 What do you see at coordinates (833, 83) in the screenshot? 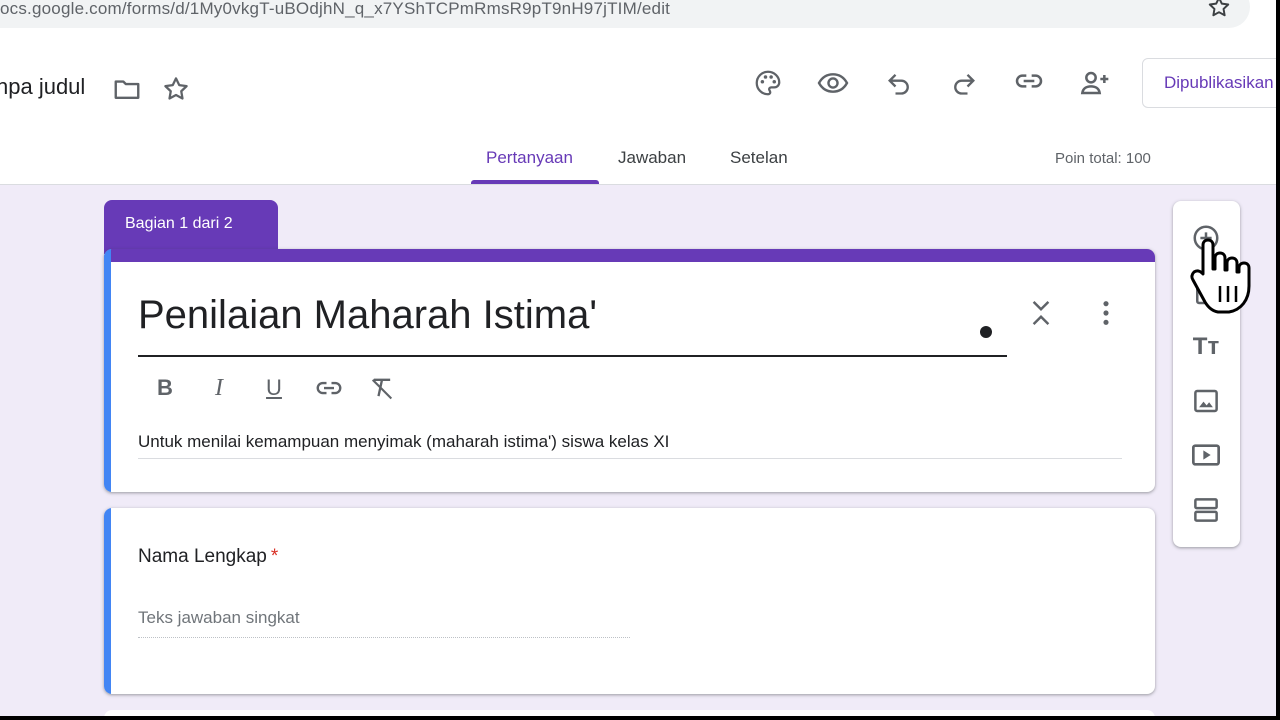
I see `eye-icon` at bounding box center [833, 83].